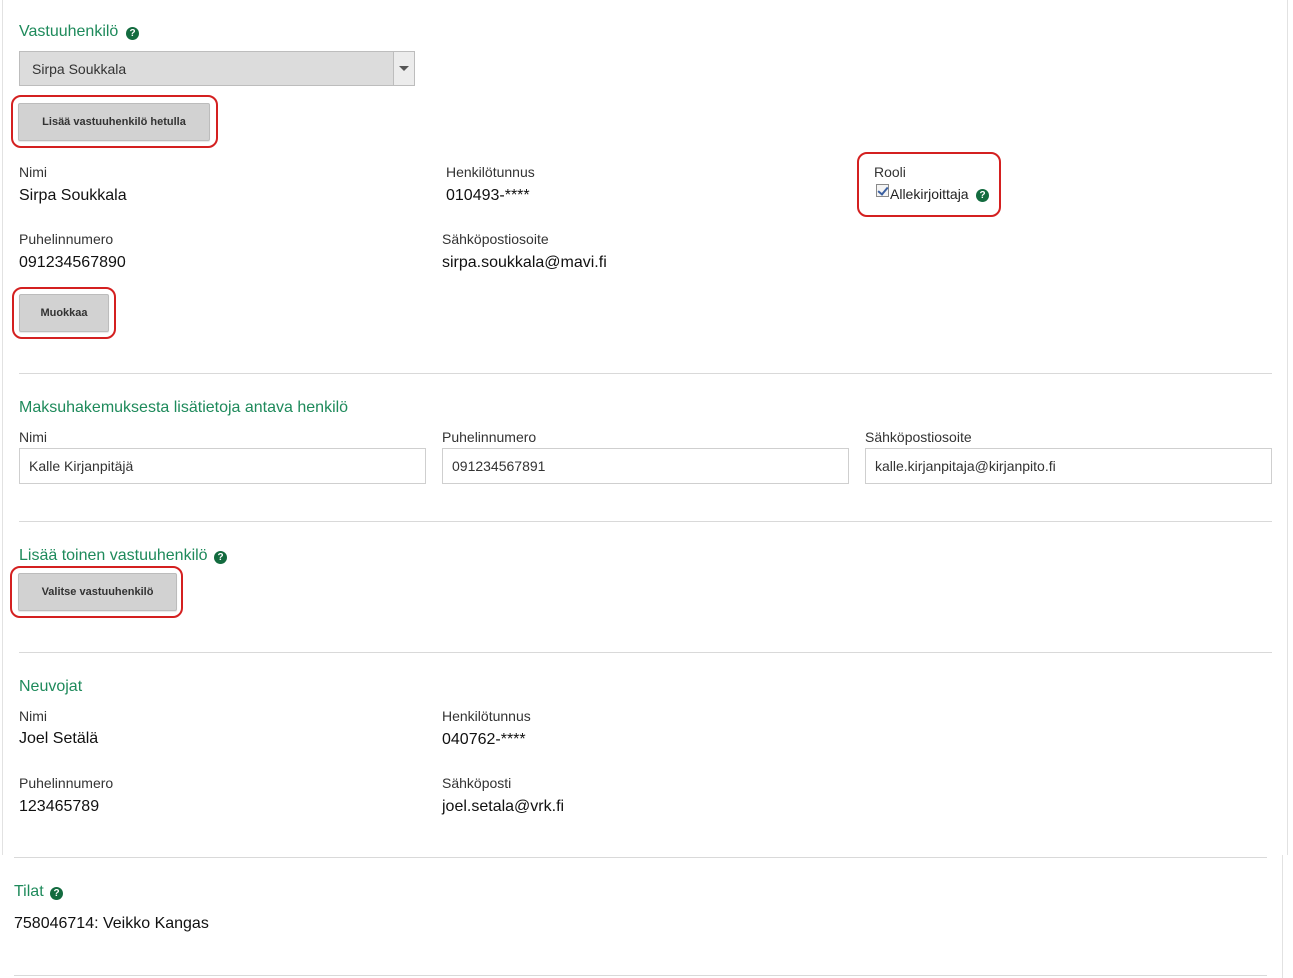 This screenshot has width=1293, height=978. I want to click on contact-email-label: Sähköpostiosoite, so click(918, 437).